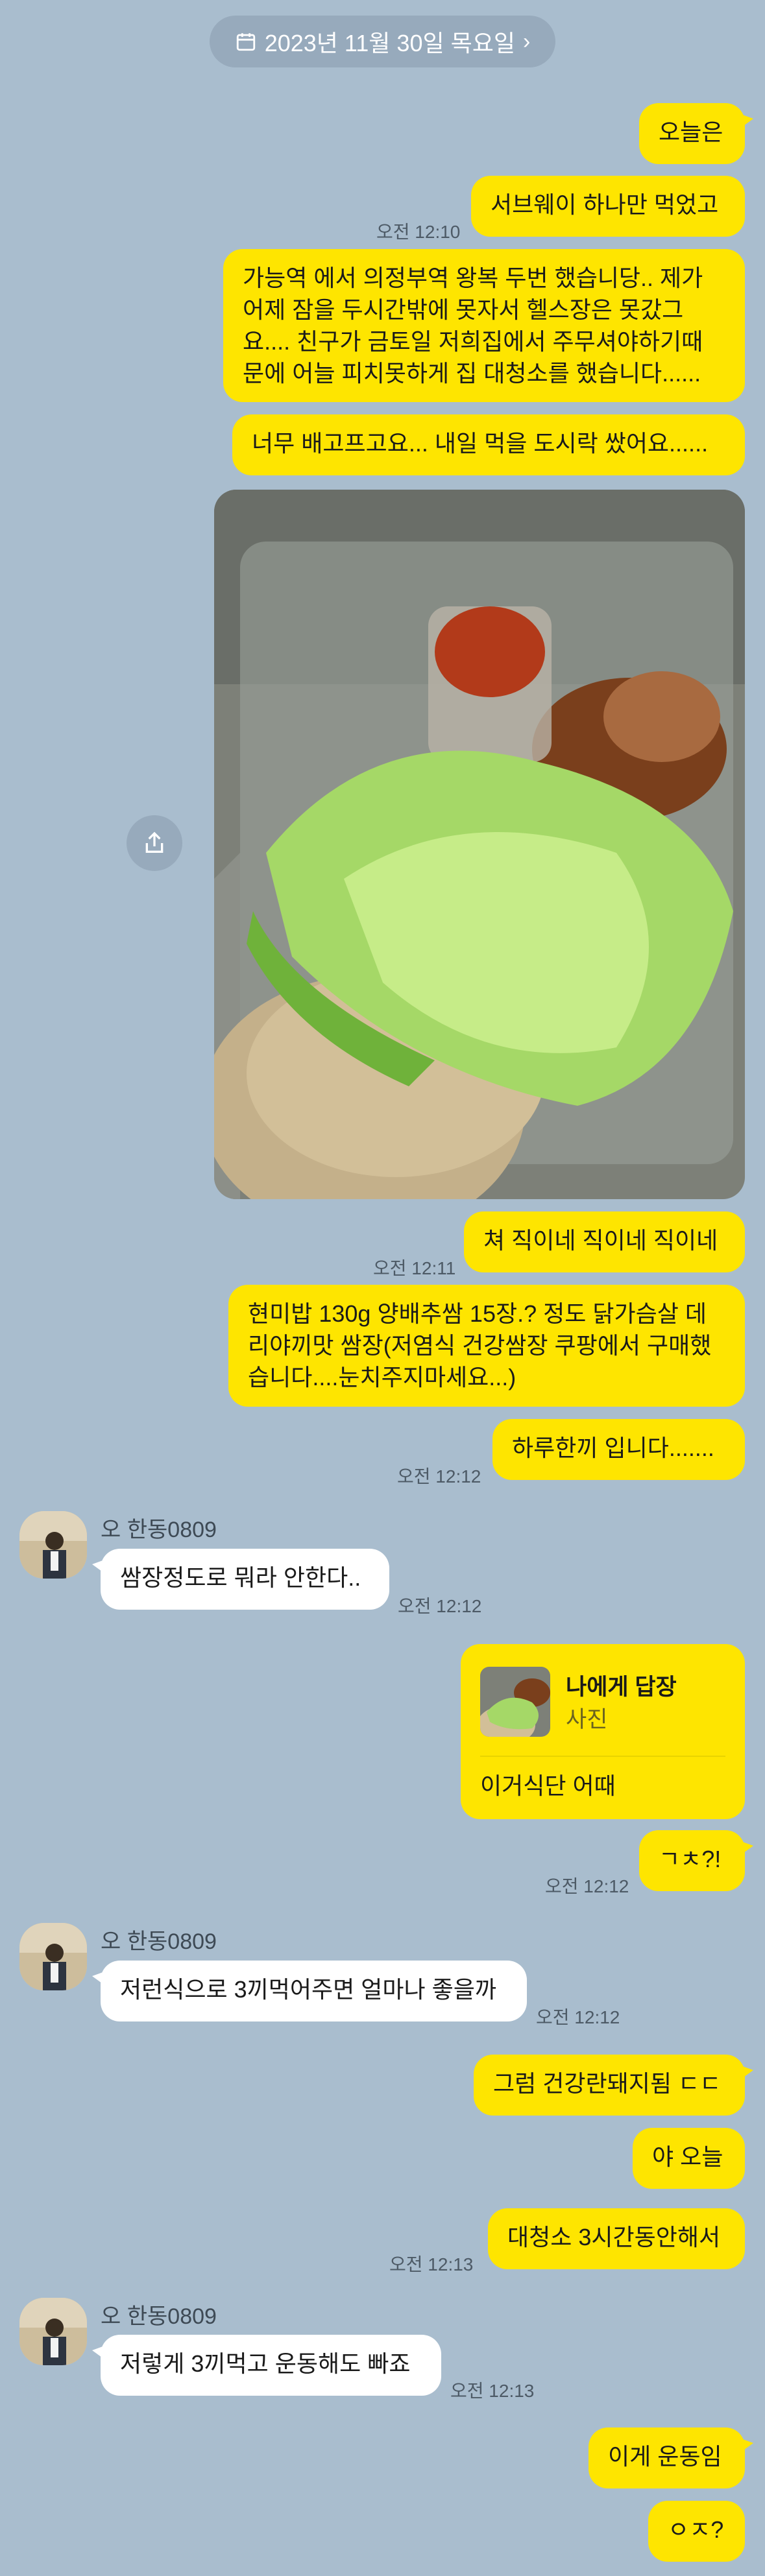 Image resolution: width=765 pixels, height=2576 pixels. I want to click on reply-title: 나에게 답장, so click(621, 1687).